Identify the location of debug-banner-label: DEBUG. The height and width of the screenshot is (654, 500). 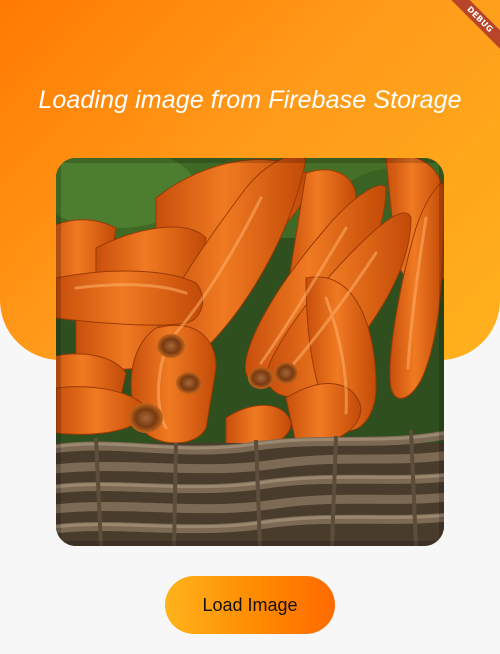
(472, 27).